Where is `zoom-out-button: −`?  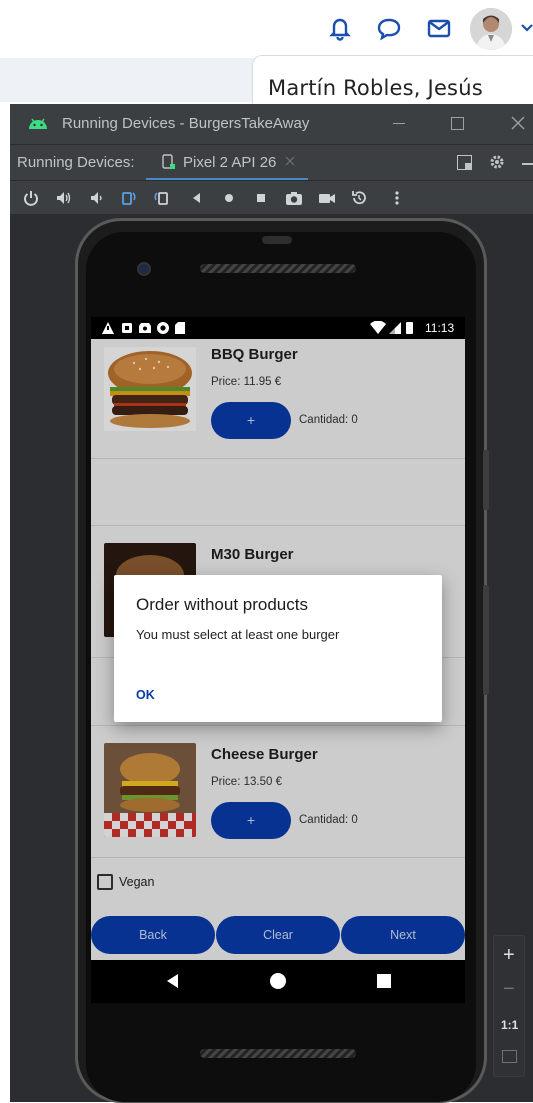
zoom-out-button: − is located at coordinates (509, 989).